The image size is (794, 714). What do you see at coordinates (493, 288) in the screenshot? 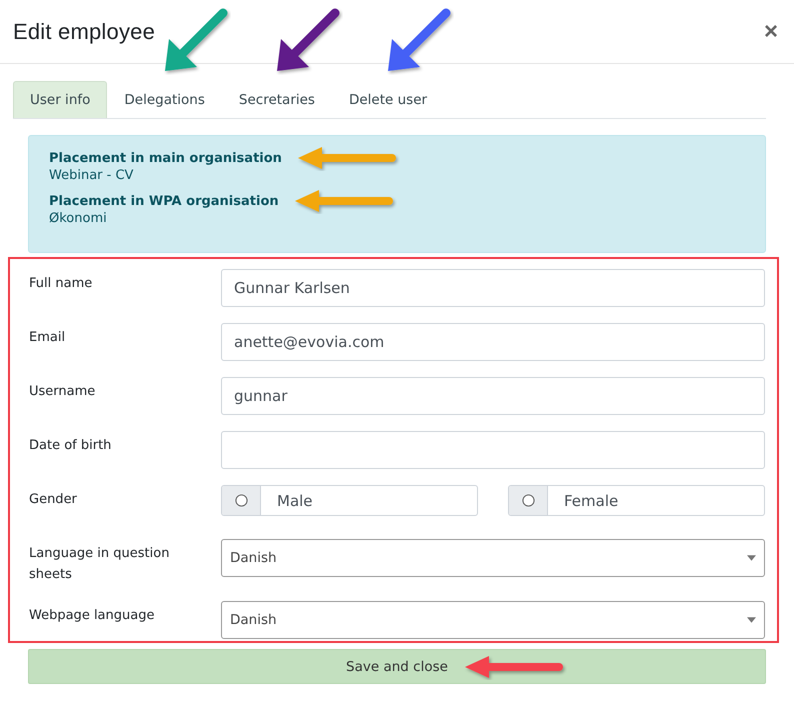
I see `input-field: Gunnar Karlsen` at bounding box center [493, 288].